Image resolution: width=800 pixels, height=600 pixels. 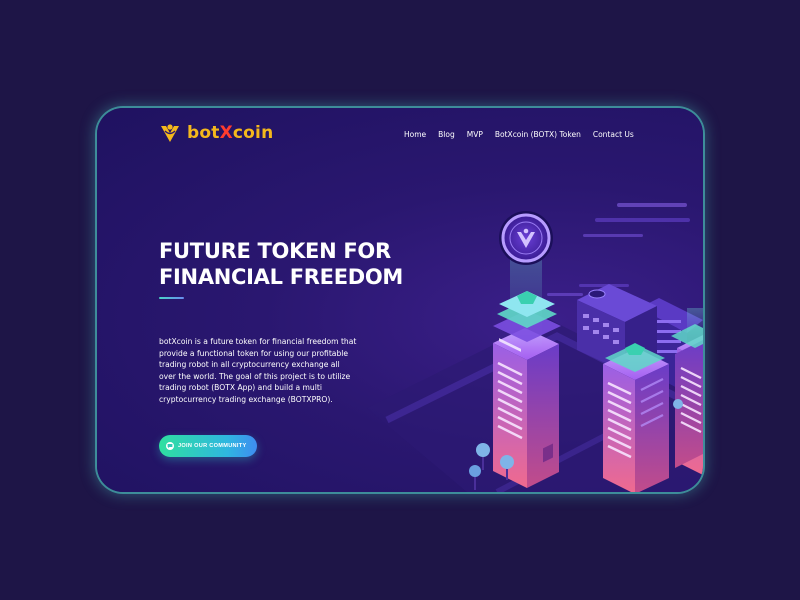 What do you see at coordinates (171, 298) in the screenshot?
I see `title-underline` at bounding box center [171, 298].